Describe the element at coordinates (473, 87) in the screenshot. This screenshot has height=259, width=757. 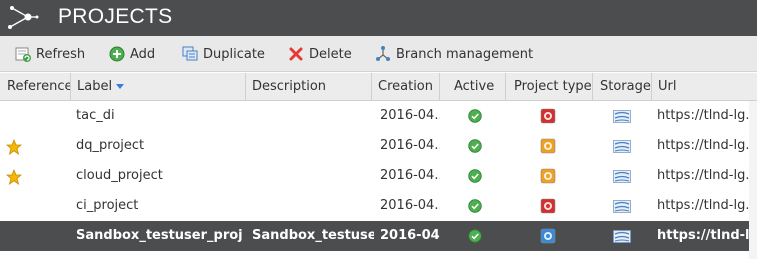
I see `column-header-active: Active` at that location.